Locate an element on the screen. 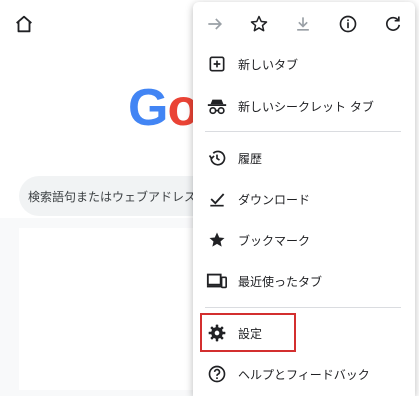  menu-item-recent-tabs: 最近使ったタブ is located at coordinates (304, 281).